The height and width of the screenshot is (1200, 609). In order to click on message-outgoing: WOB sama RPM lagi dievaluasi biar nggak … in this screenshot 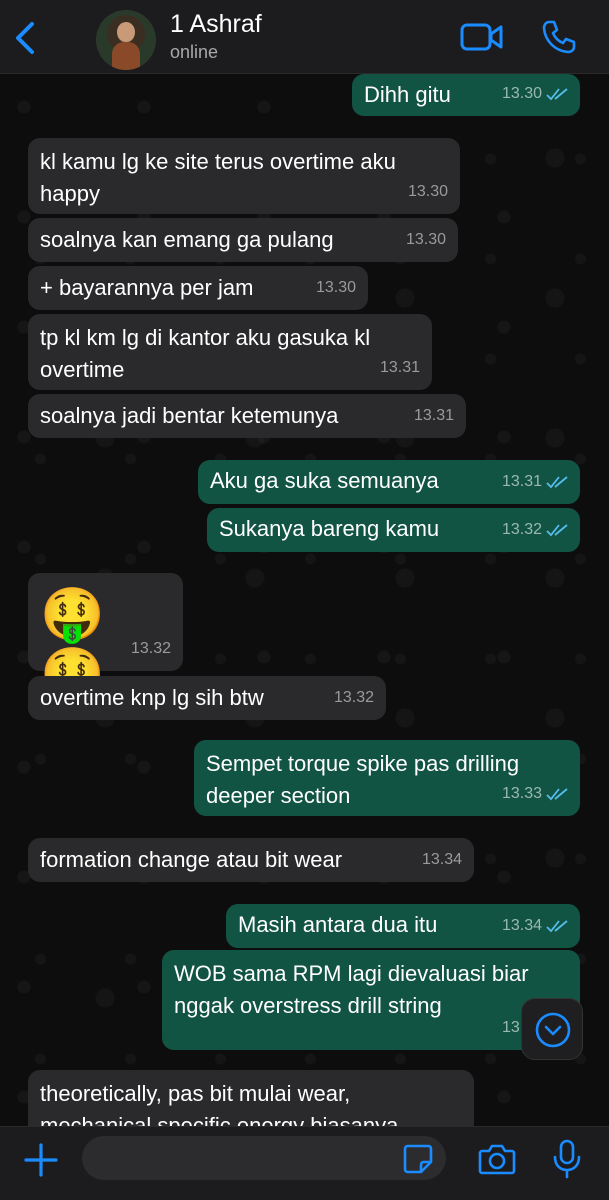, I will do `click(371, 1000)`.